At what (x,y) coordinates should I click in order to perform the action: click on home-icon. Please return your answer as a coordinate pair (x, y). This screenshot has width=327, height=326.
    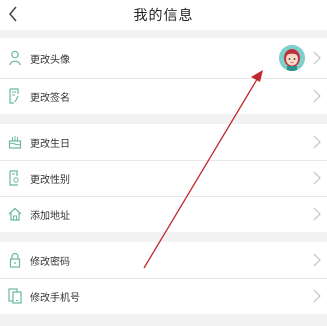
    Looking at the image, I should click on (15, 214).